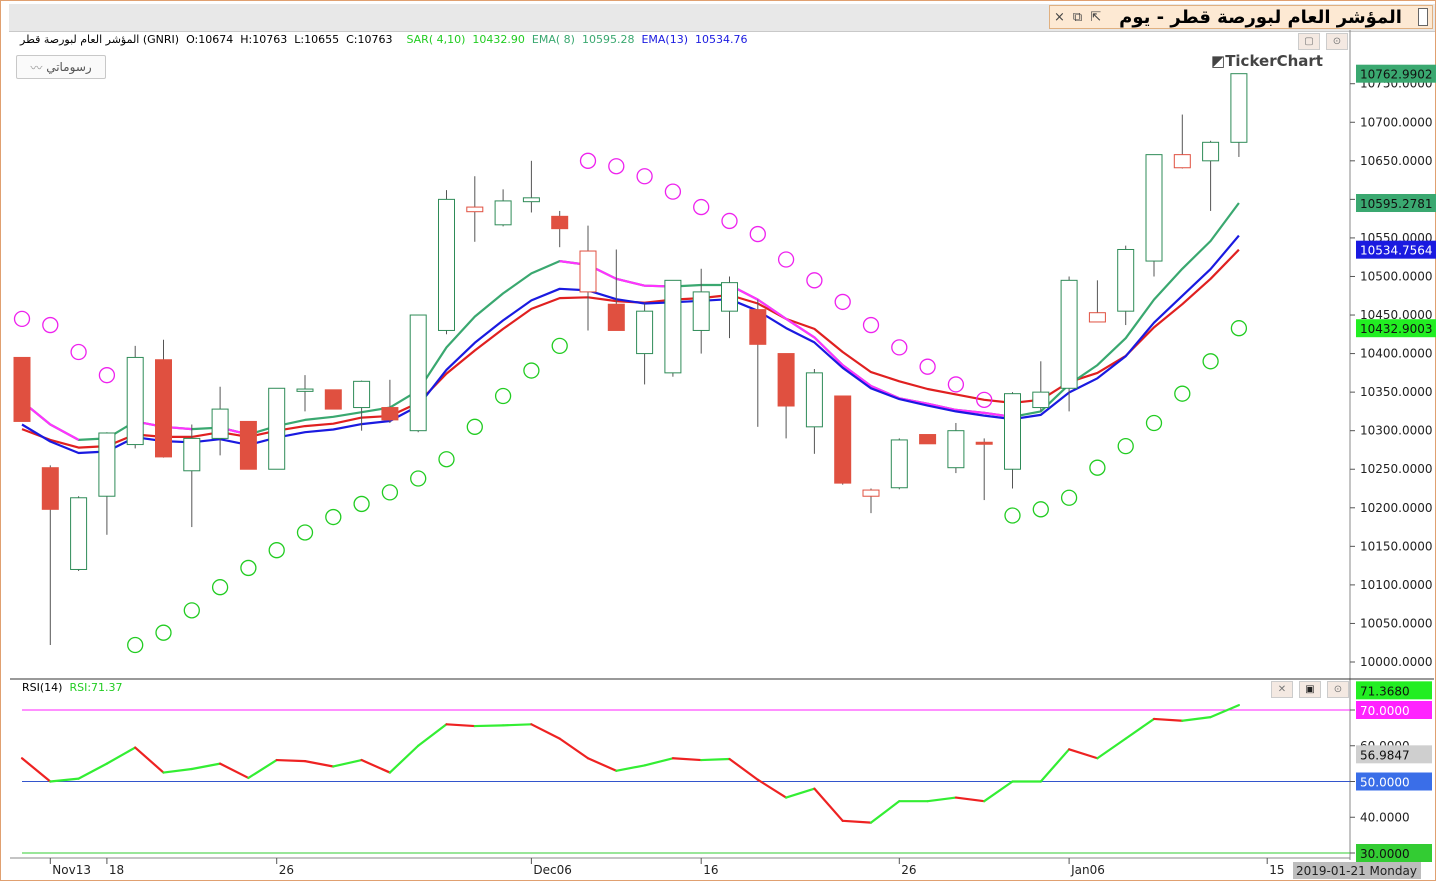 This screenshot has width=1436, height=881. Describe the element at coordinates (210, 39) in the screenshot. I see `open-value: O:10674` at that location.